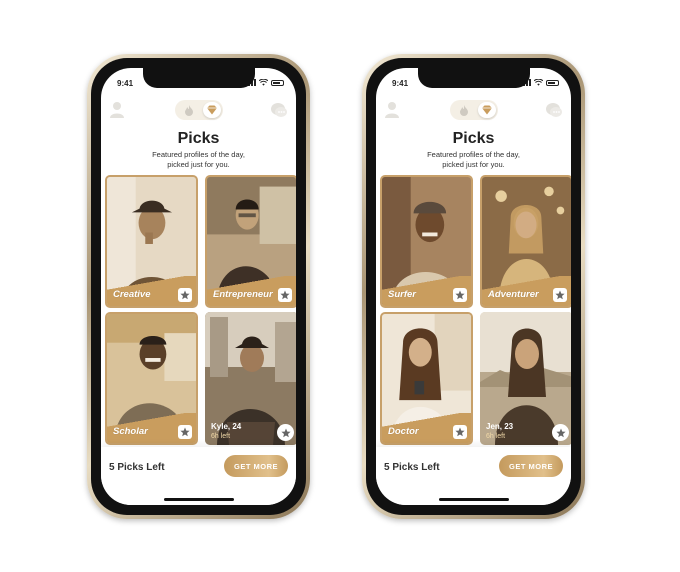  I want to click on card-category-label: Scholar, so click(130, 431).